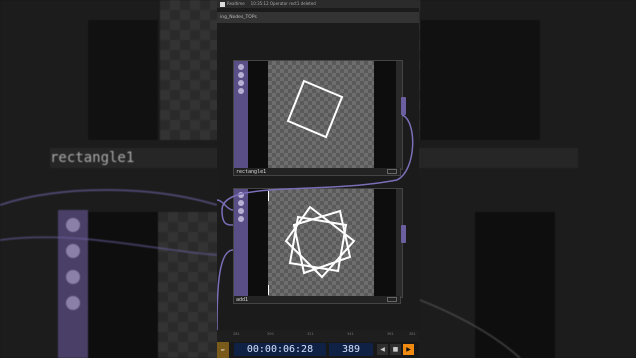  What do you see at coordinates (236, 334) in the screenshot?
I see `tick-label: 281` at bounding box center [236, 334].